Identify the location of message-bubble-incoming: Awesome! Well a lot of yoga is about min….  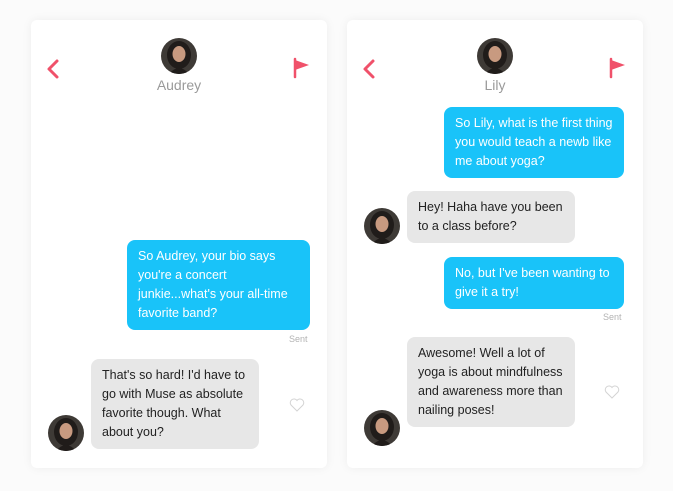
(491, 382).